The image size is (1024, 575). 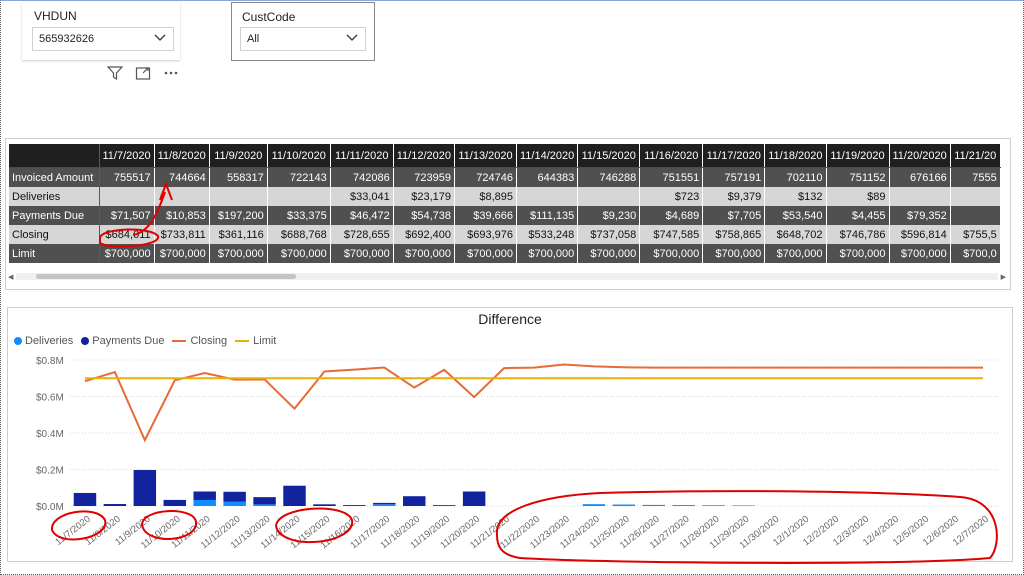 What do you see at coordinates (547, 215) in the screenshot?
I see `matrix-cell: $111,135` at bounding box center [547, 215].